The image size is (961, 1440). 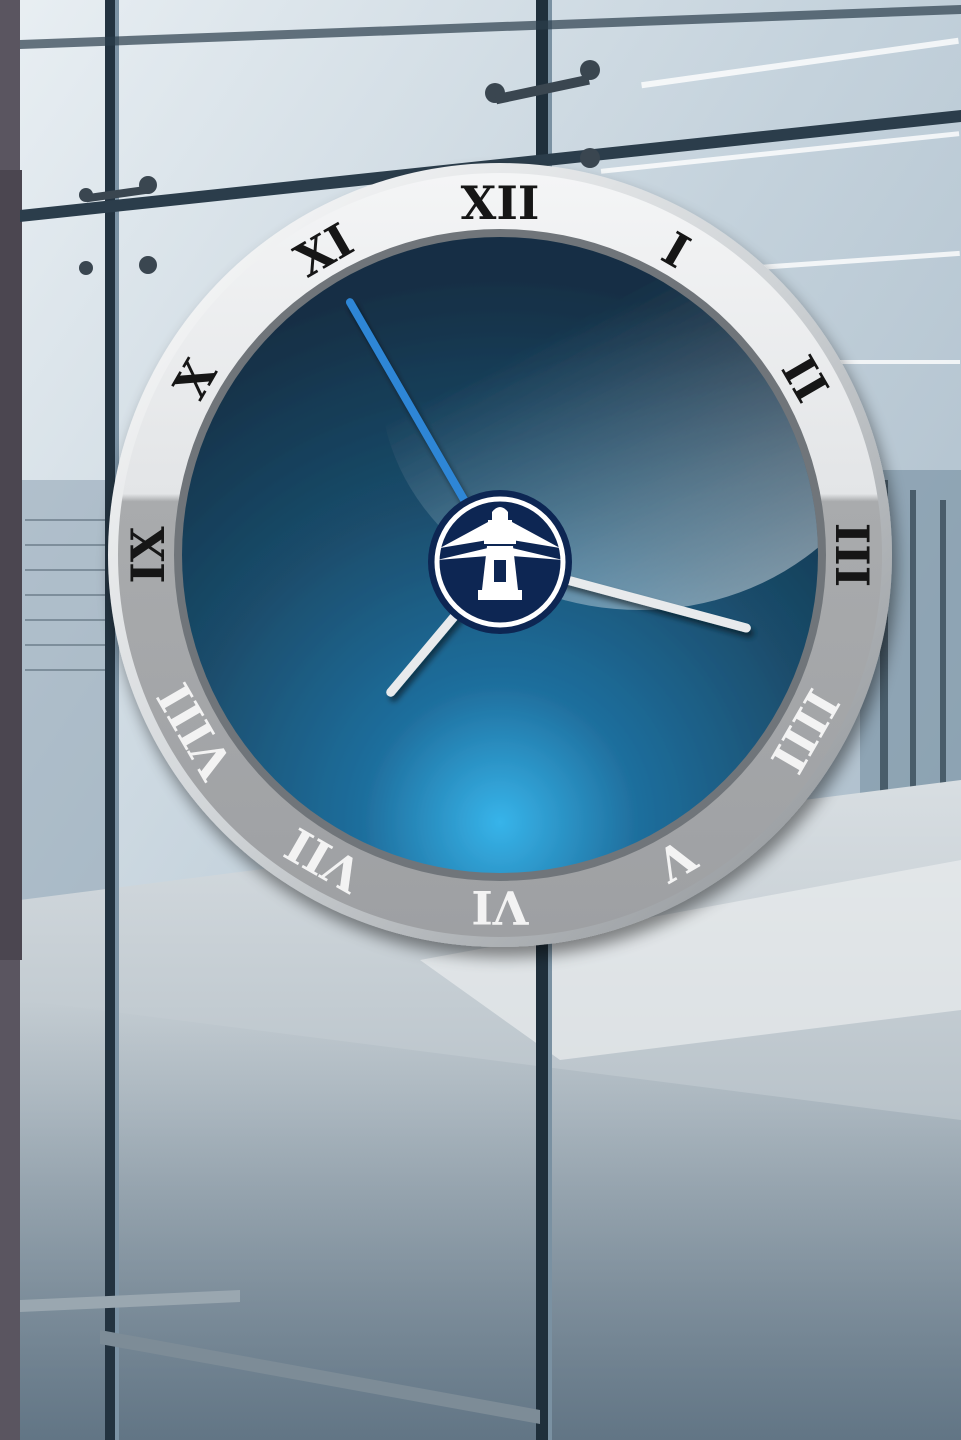 I want to click on clock-numeral: VI, so click(x=500, y=907).